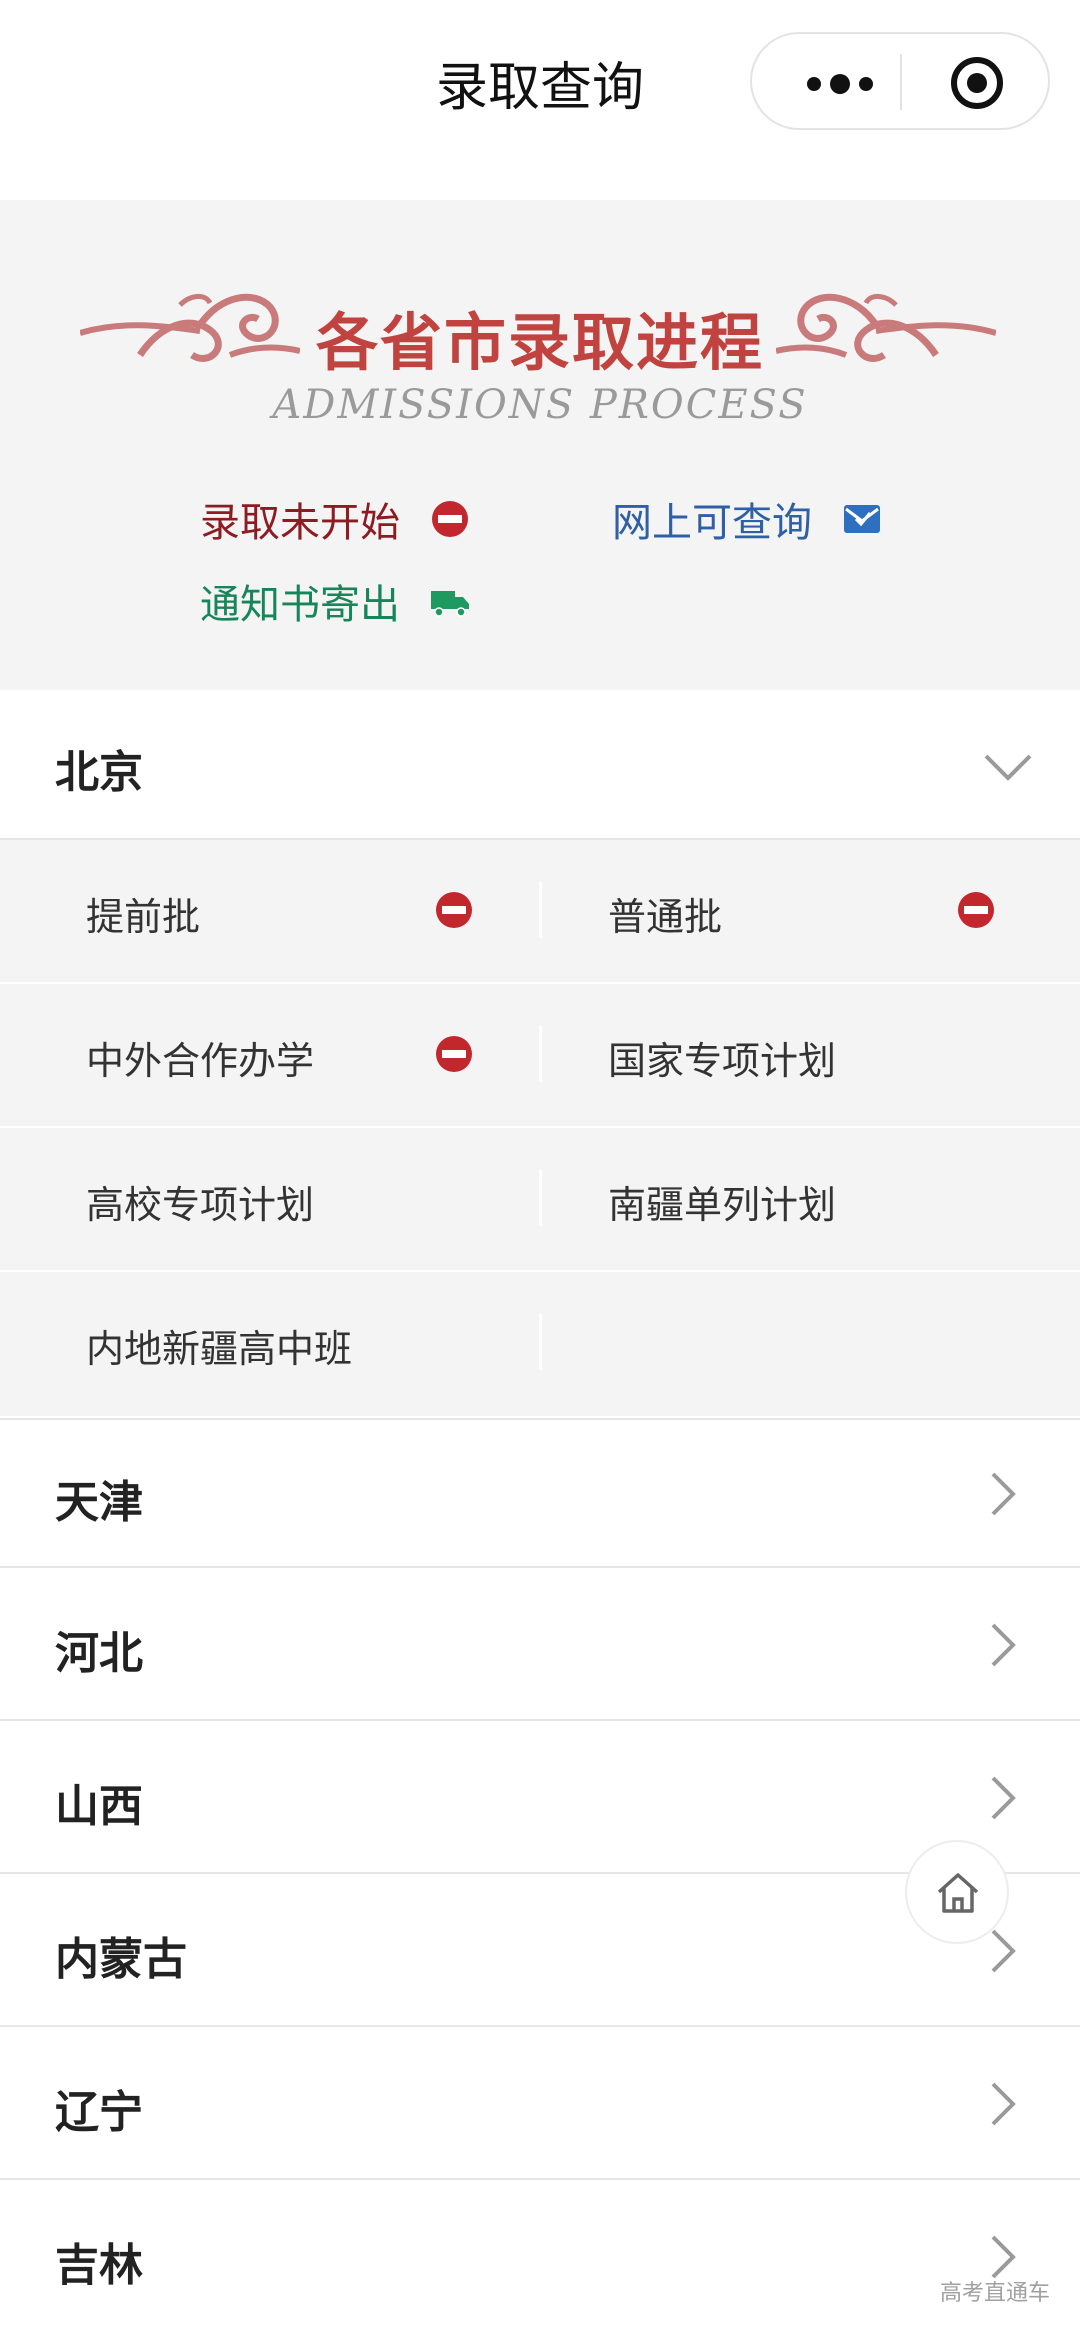 Image resolution: width=1080 pixels, height=2325 pixels. I want to click on batch-item-nanjiang: 南疆单列计划, so click(810, 1200).